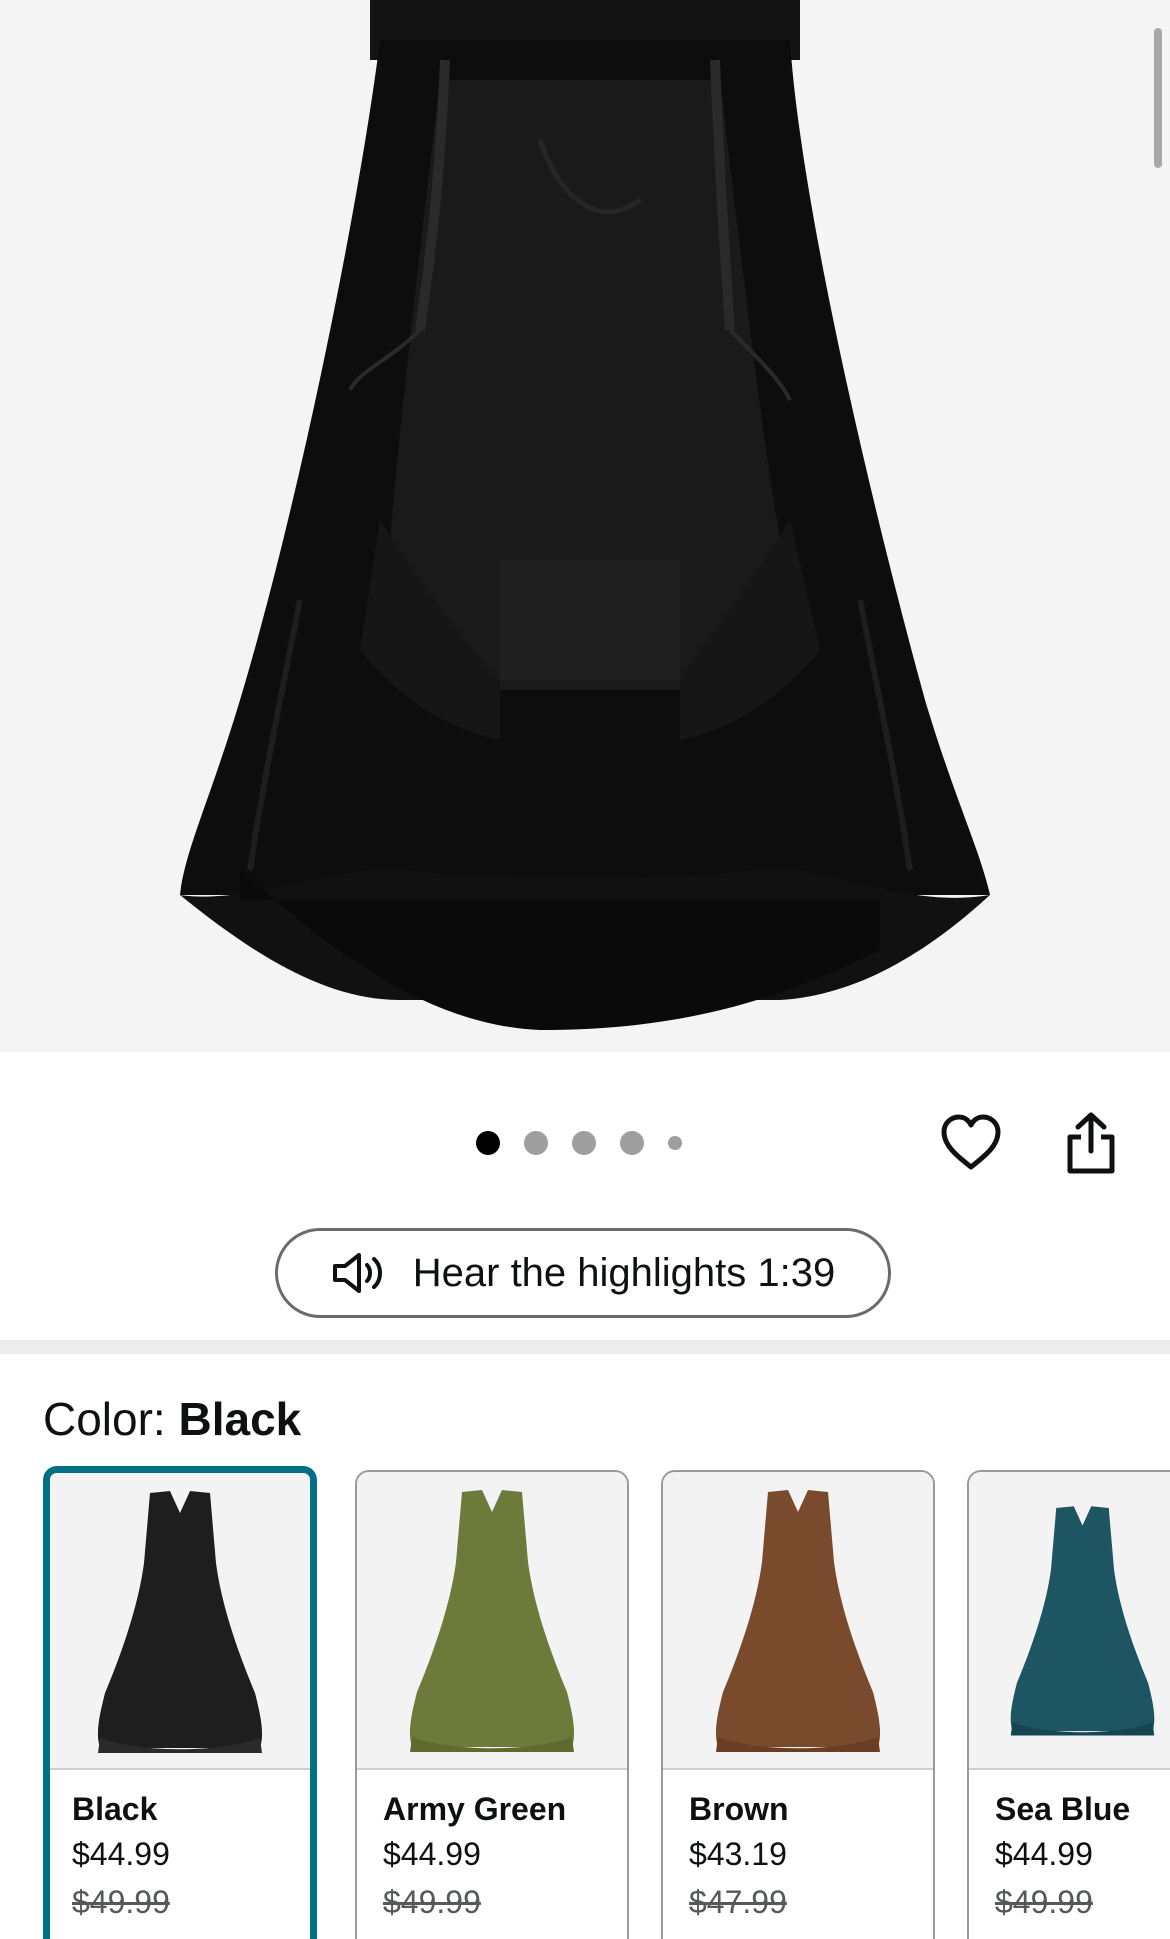  Describe the element at coordinates (475, 1809) in the screenshot. I see `swatch-name: Army Green` at that location.